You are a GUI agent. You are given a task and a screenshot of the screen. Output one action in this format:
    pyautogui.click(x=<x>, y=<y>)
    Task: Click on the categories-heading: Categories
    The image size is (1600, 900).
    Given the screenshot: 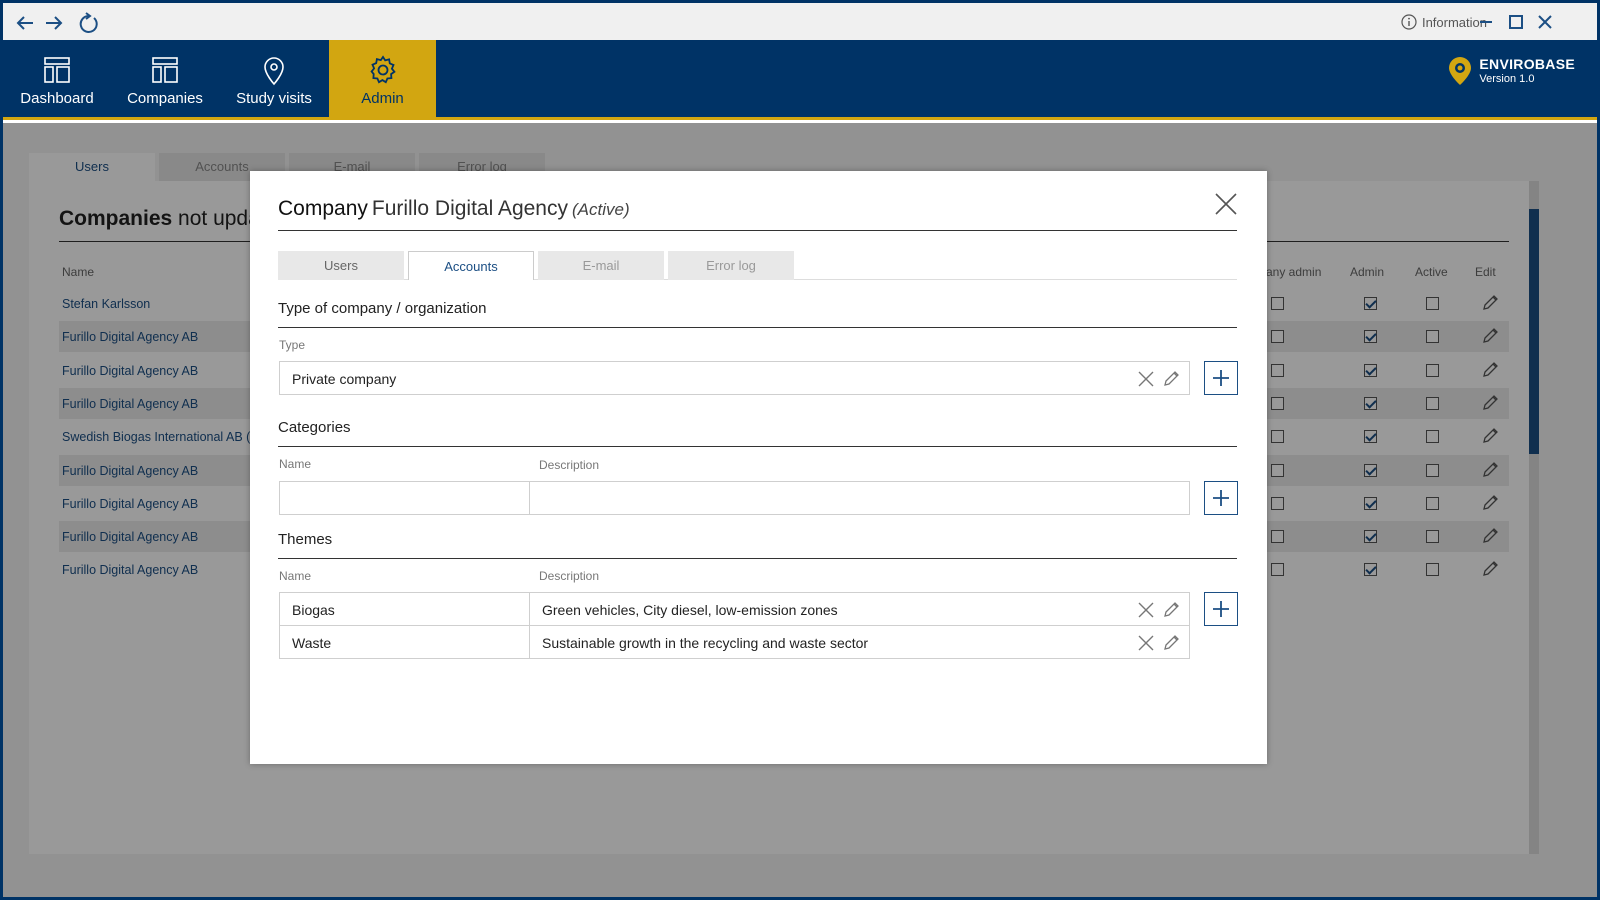 What is the action you would take?
    pyautogui.click(x=314, y=427)
    